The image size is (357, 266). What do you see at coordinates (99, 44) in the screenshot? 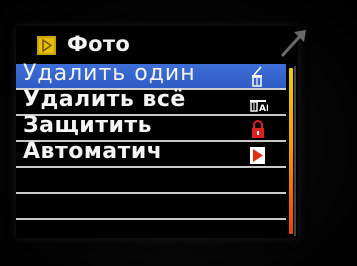
I see `page-title: Фото` at bounding box center [99, 44].